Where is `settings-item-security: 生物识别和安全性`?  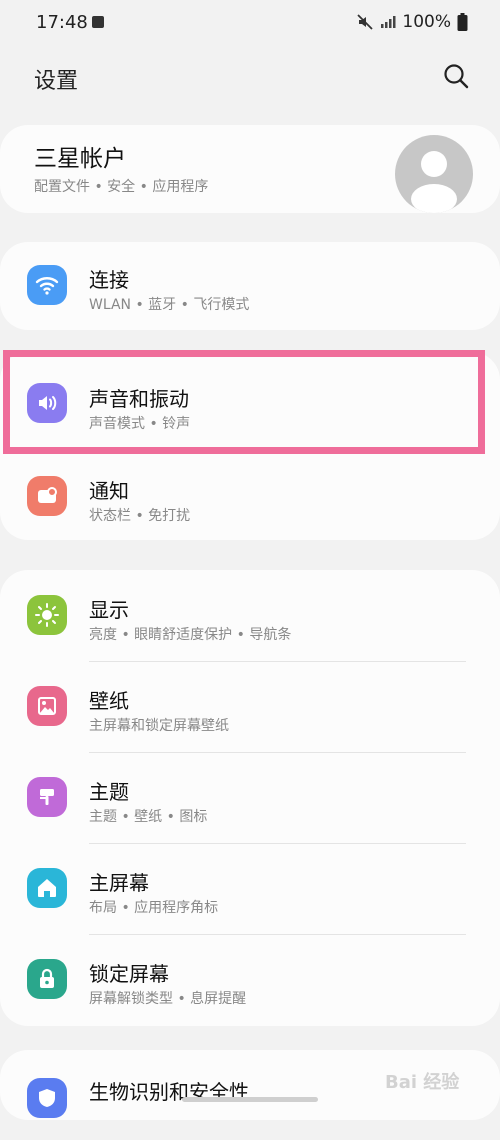
settings-item-security: 生物识别和安全性 is located at coordinates (250, 1095).